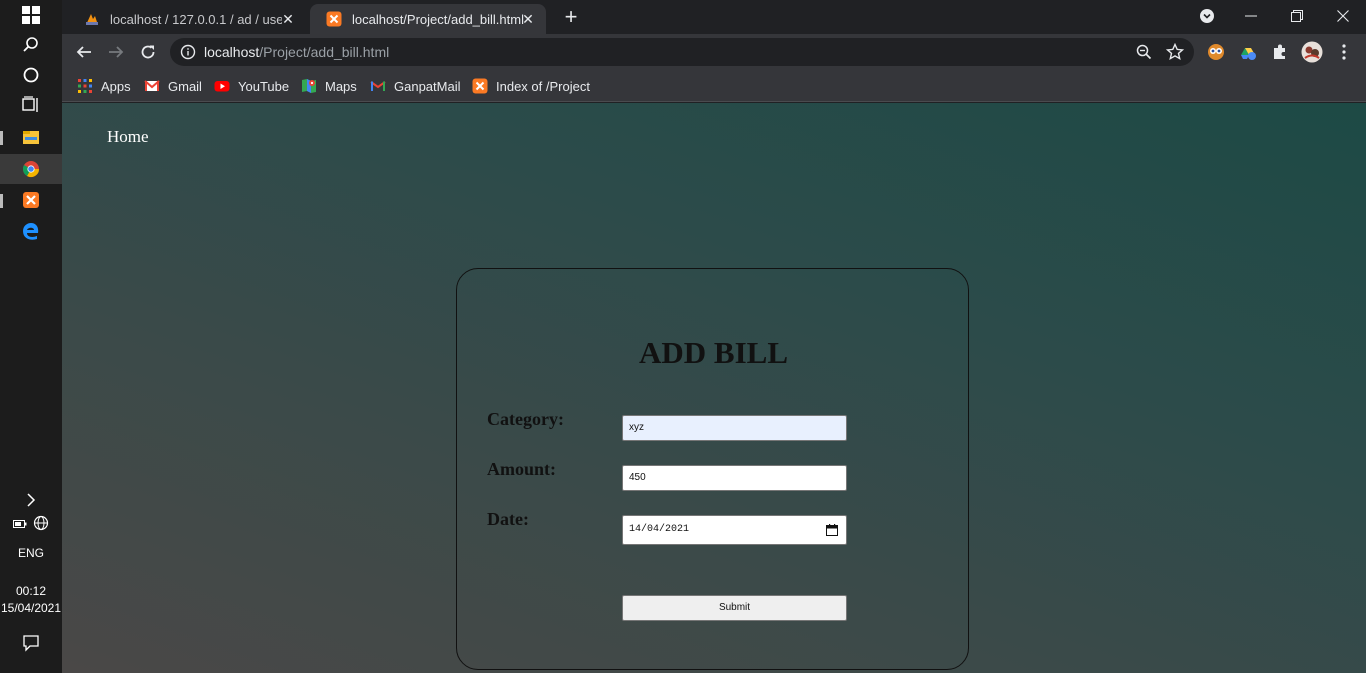 The height and width of the screenshot is (673, 1366). I want to click on network-globe-icon, so click(41, 525).